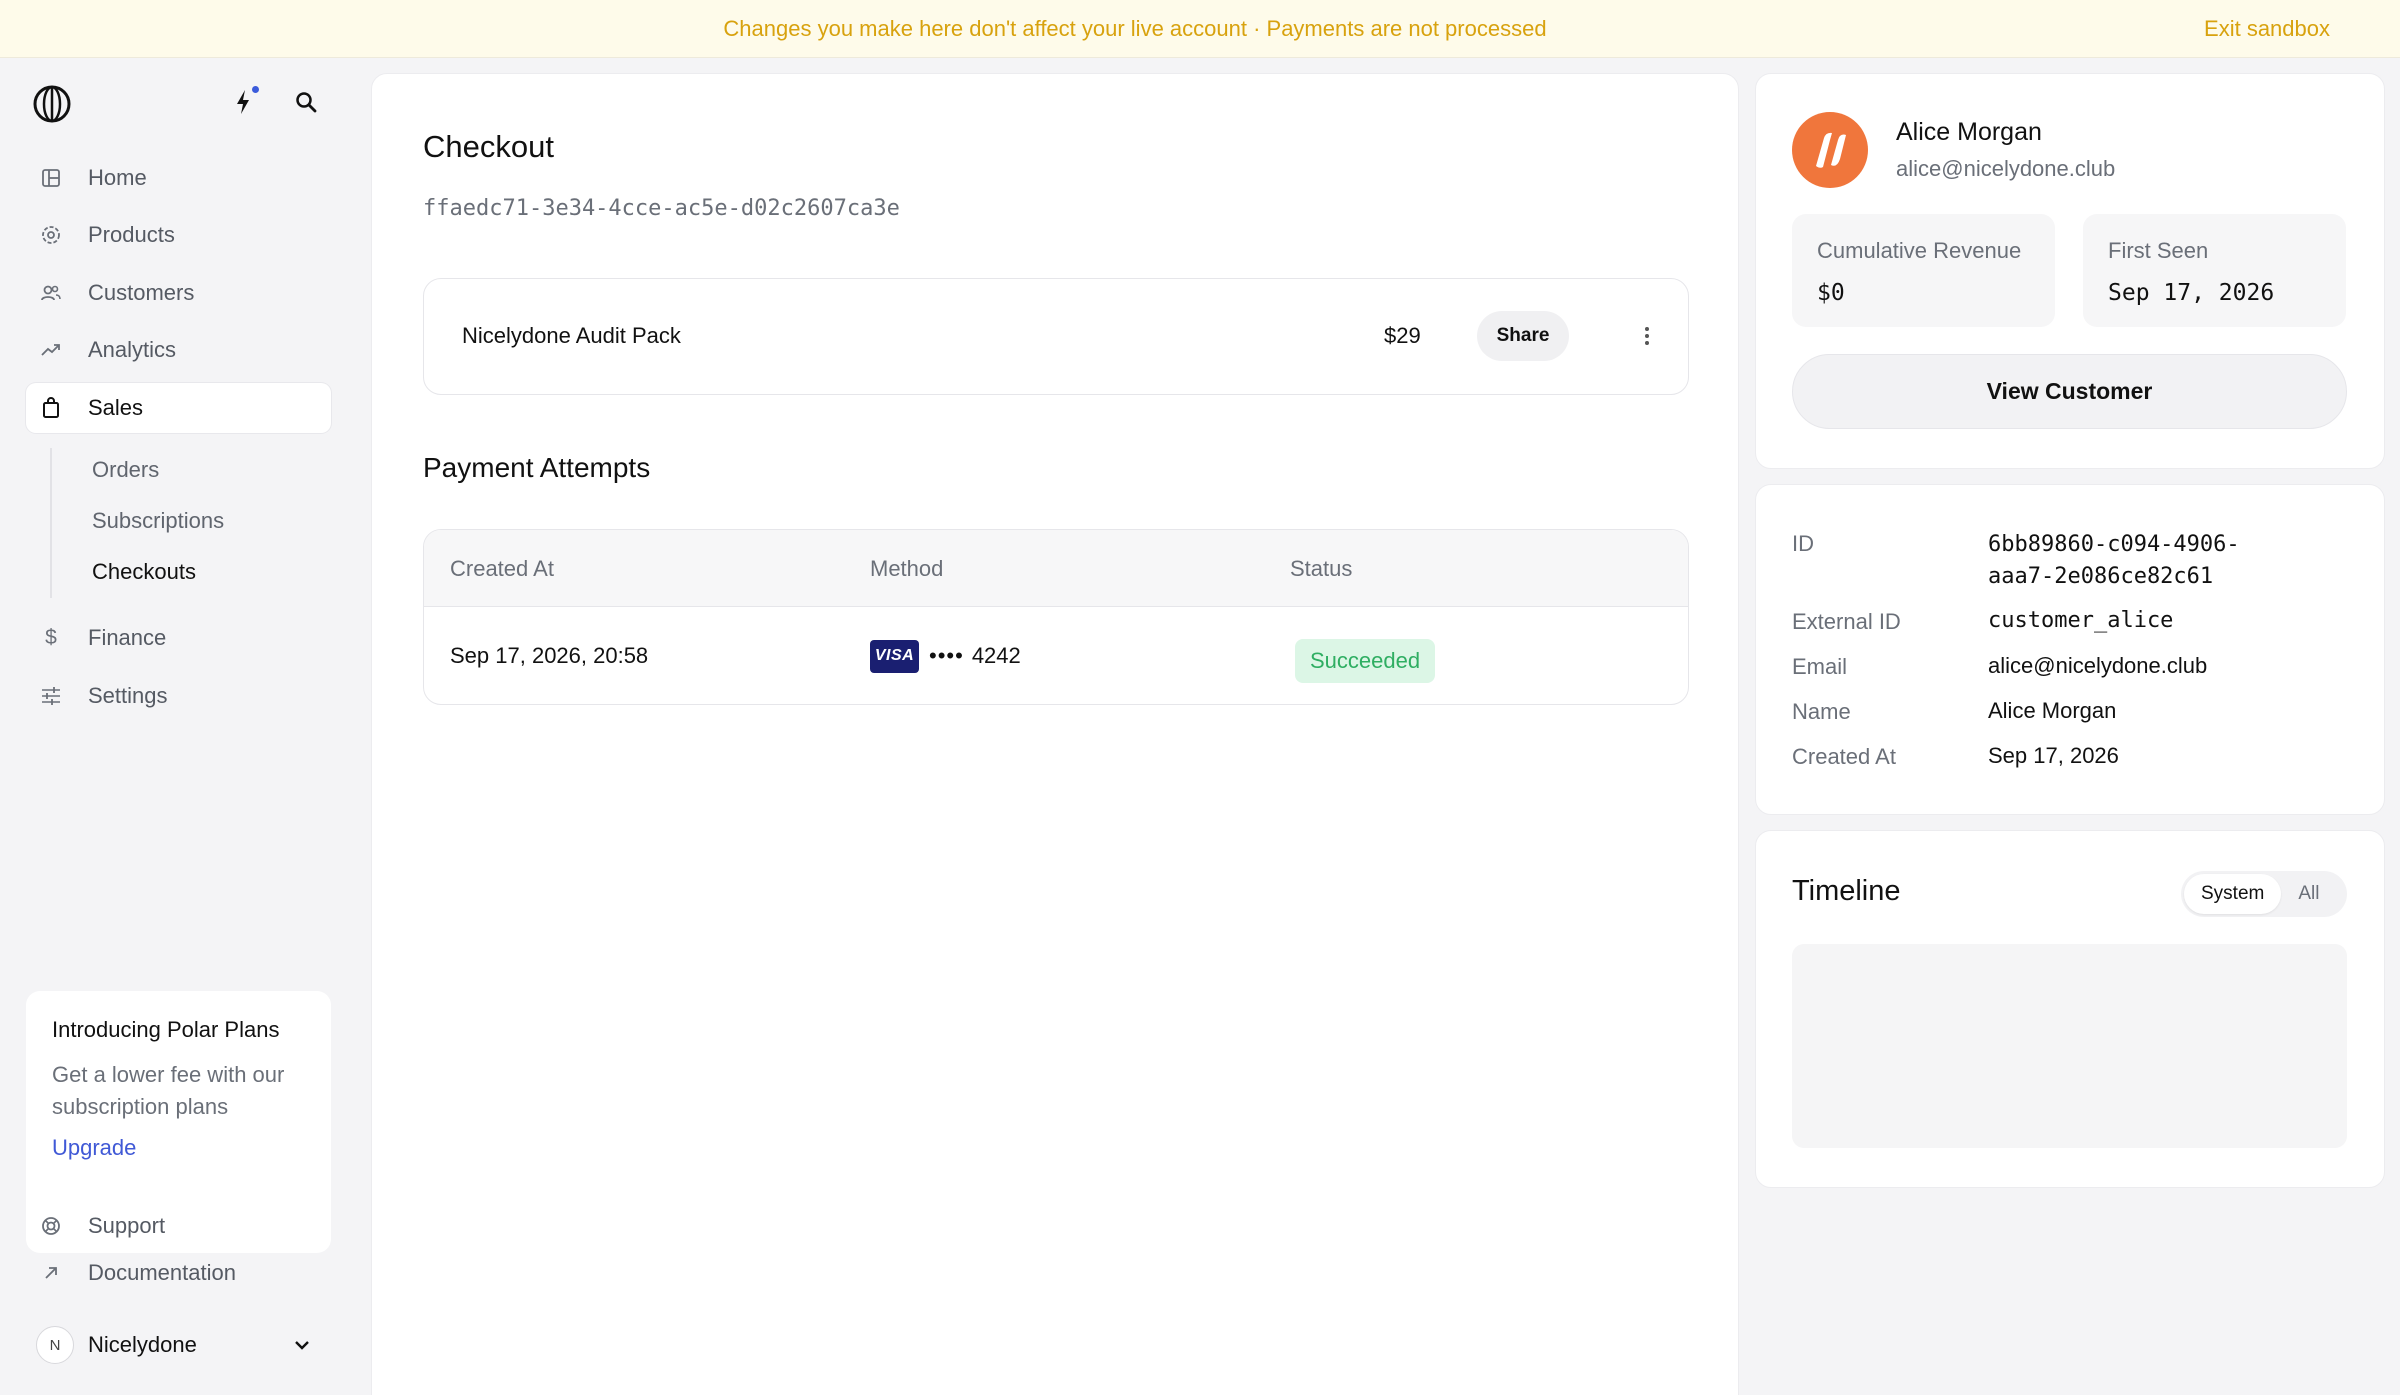 This screenshot has width=2400, height=1395. I want to click on sidebar-item-sales: Sales, so click(178, 408).